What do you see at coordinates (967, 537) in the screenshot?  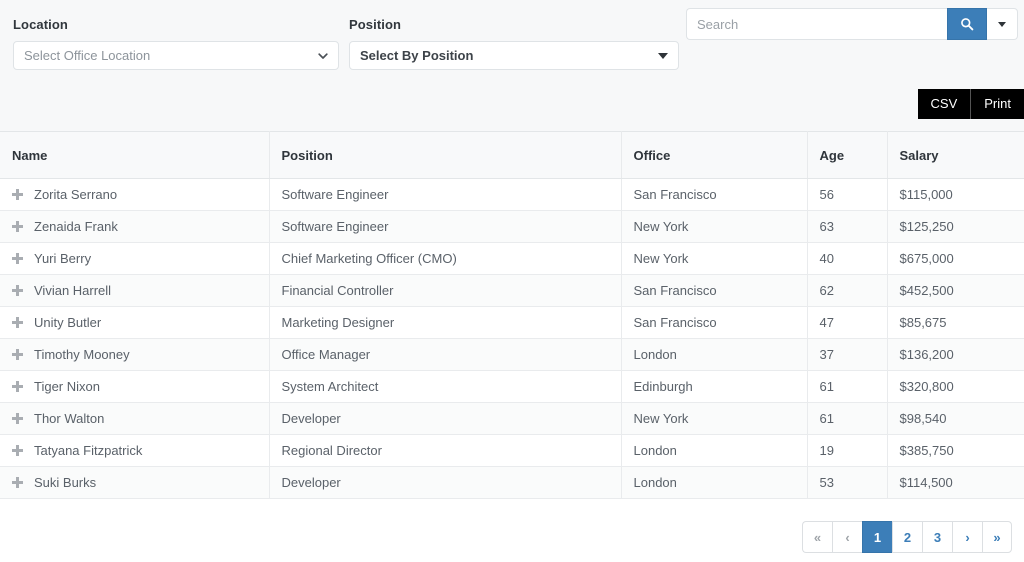 I see `pagination-next: ›` at bounding box center [967, 537].